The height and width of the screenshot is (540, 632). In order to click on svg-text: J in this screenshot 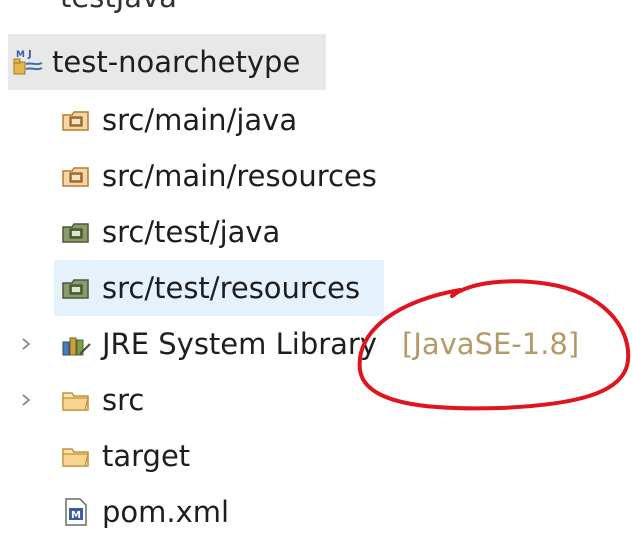, I will do `click(29, 54)`.